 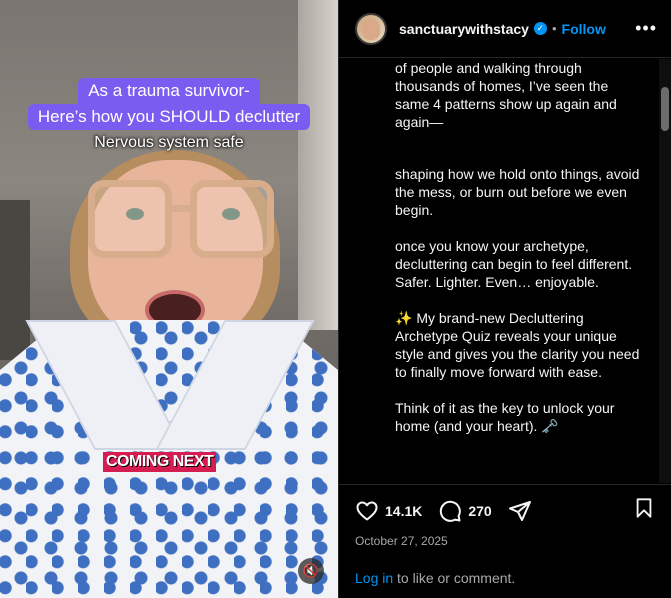 I want to click on glasses-left-lens, so click(x=130, y=219).